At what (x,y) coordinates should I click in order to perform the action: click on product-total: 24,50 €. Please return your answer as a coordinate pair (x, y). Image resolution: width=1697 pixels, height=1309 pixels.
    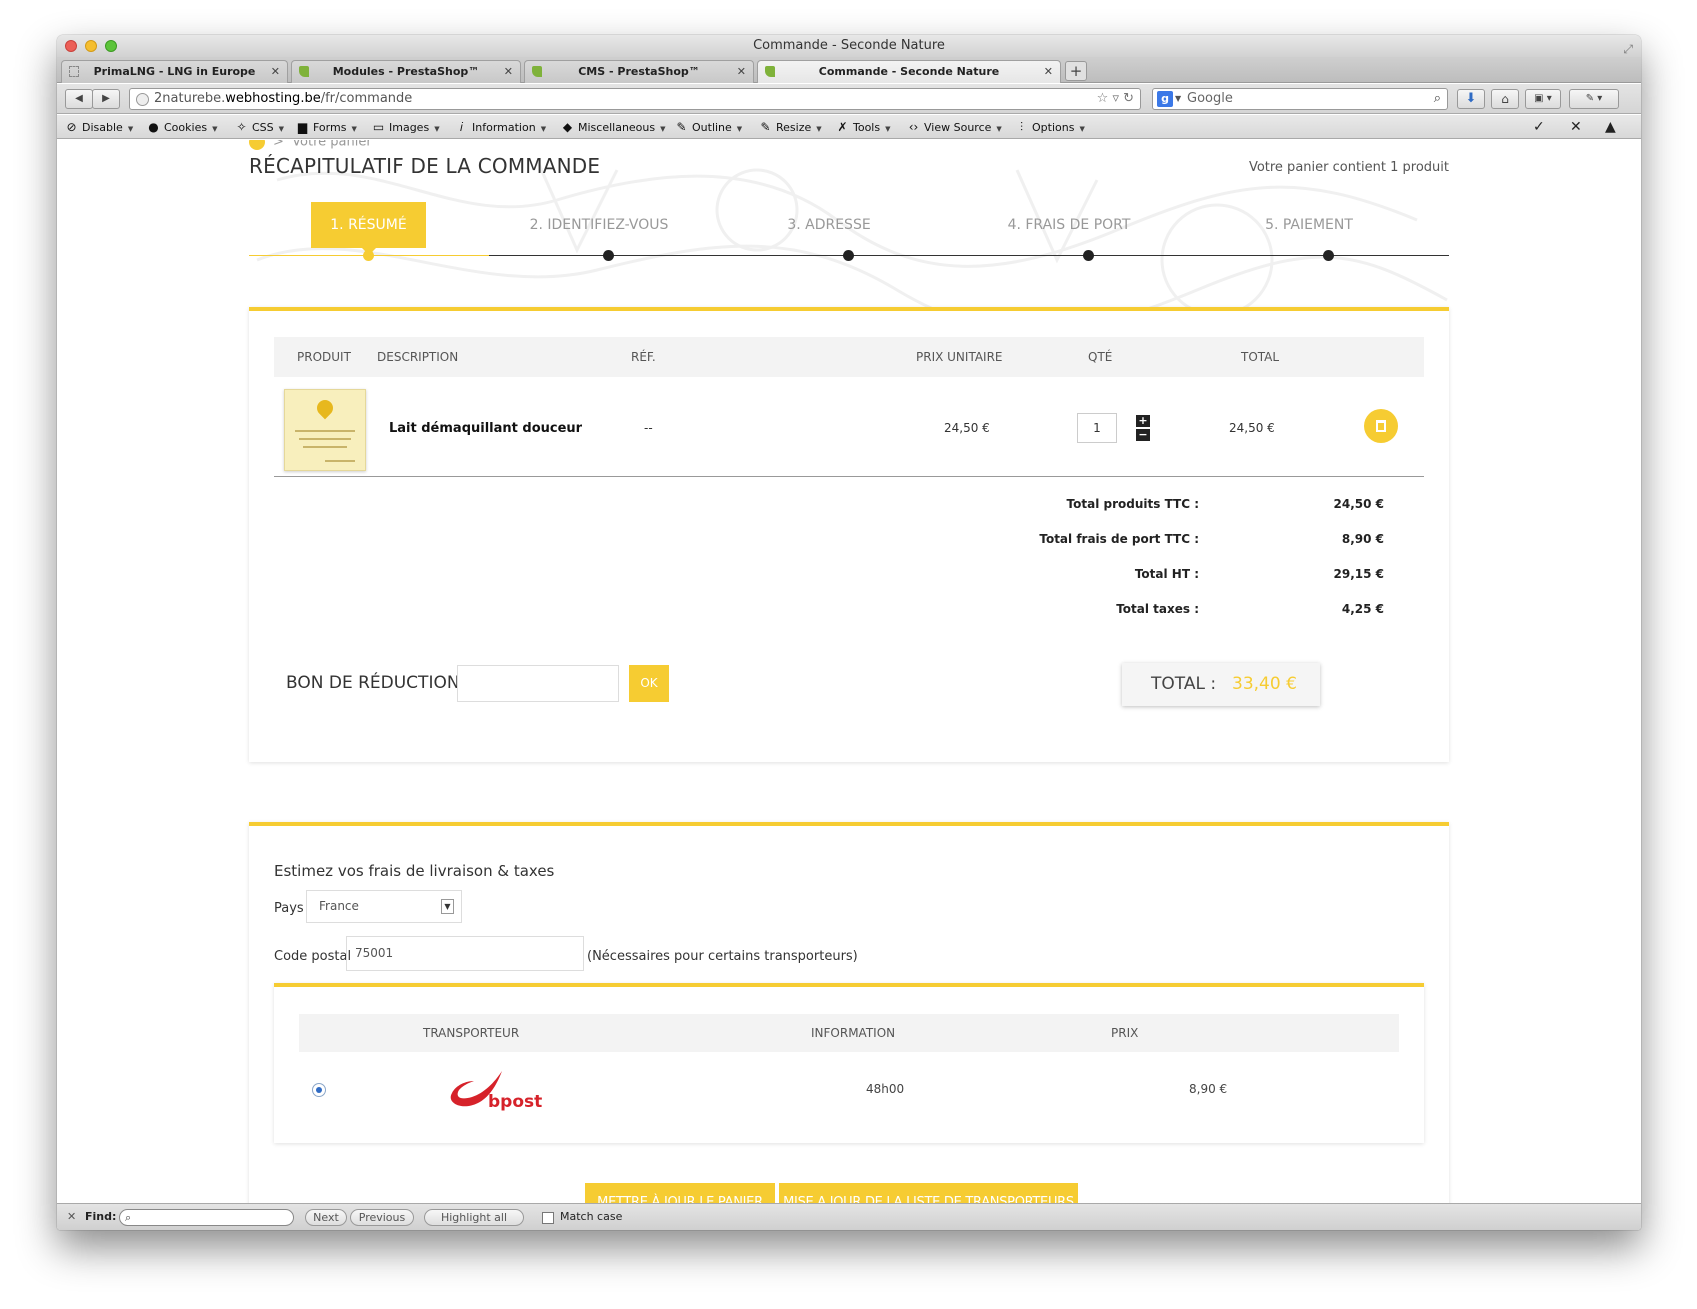
    Looking at the image, I should click on (1252, 428).